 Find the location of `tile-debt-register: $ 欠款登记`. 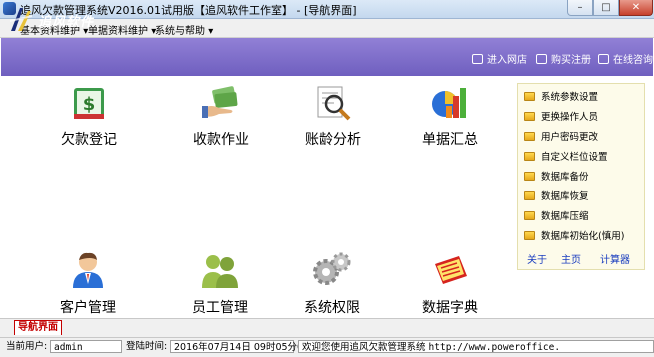

tile-debt-register: $ 欠款登记 is located at coordinates (89, 116).